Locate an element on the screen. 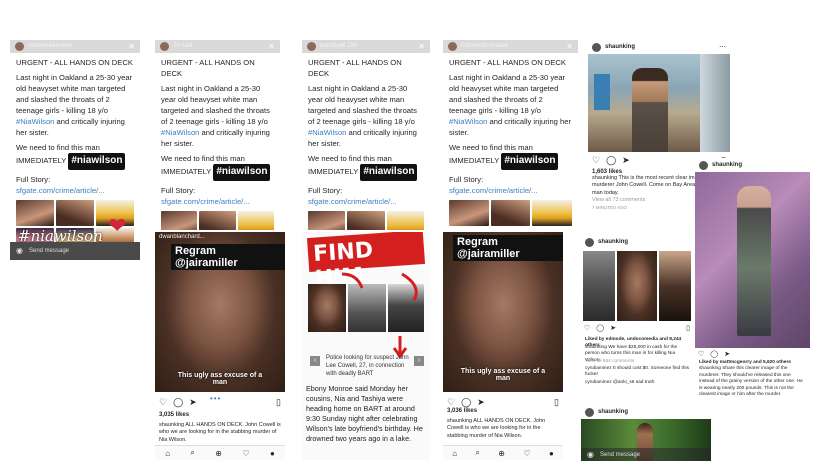 Image resolution: width=820 pixels, height=471 pixels. story-header: 7h said ✕ is located at coordinates (217, 46).